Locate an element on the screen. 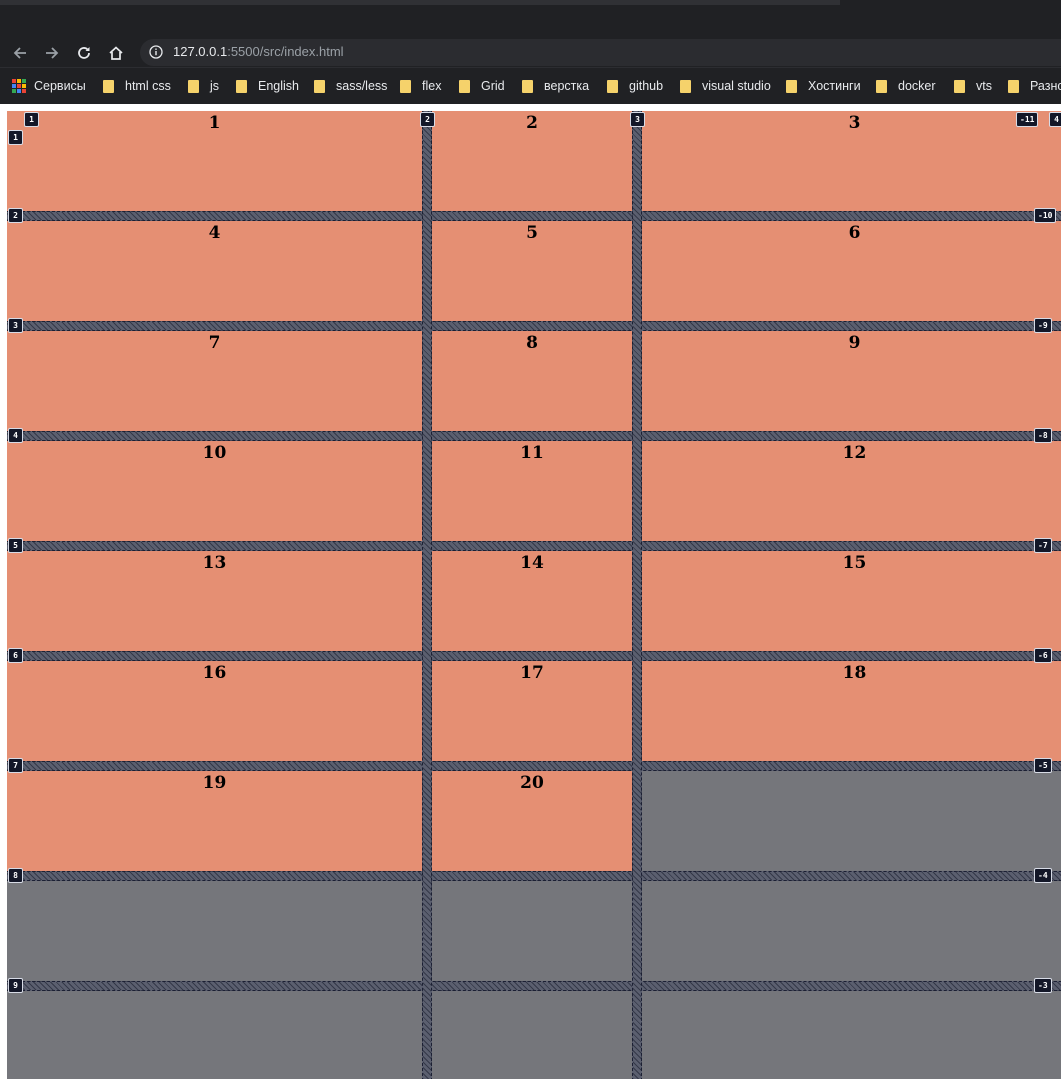 The height and width of the screenshot is (1079, 1061). bookmark-apps: Сервисы is located at coordinates (49, 86).